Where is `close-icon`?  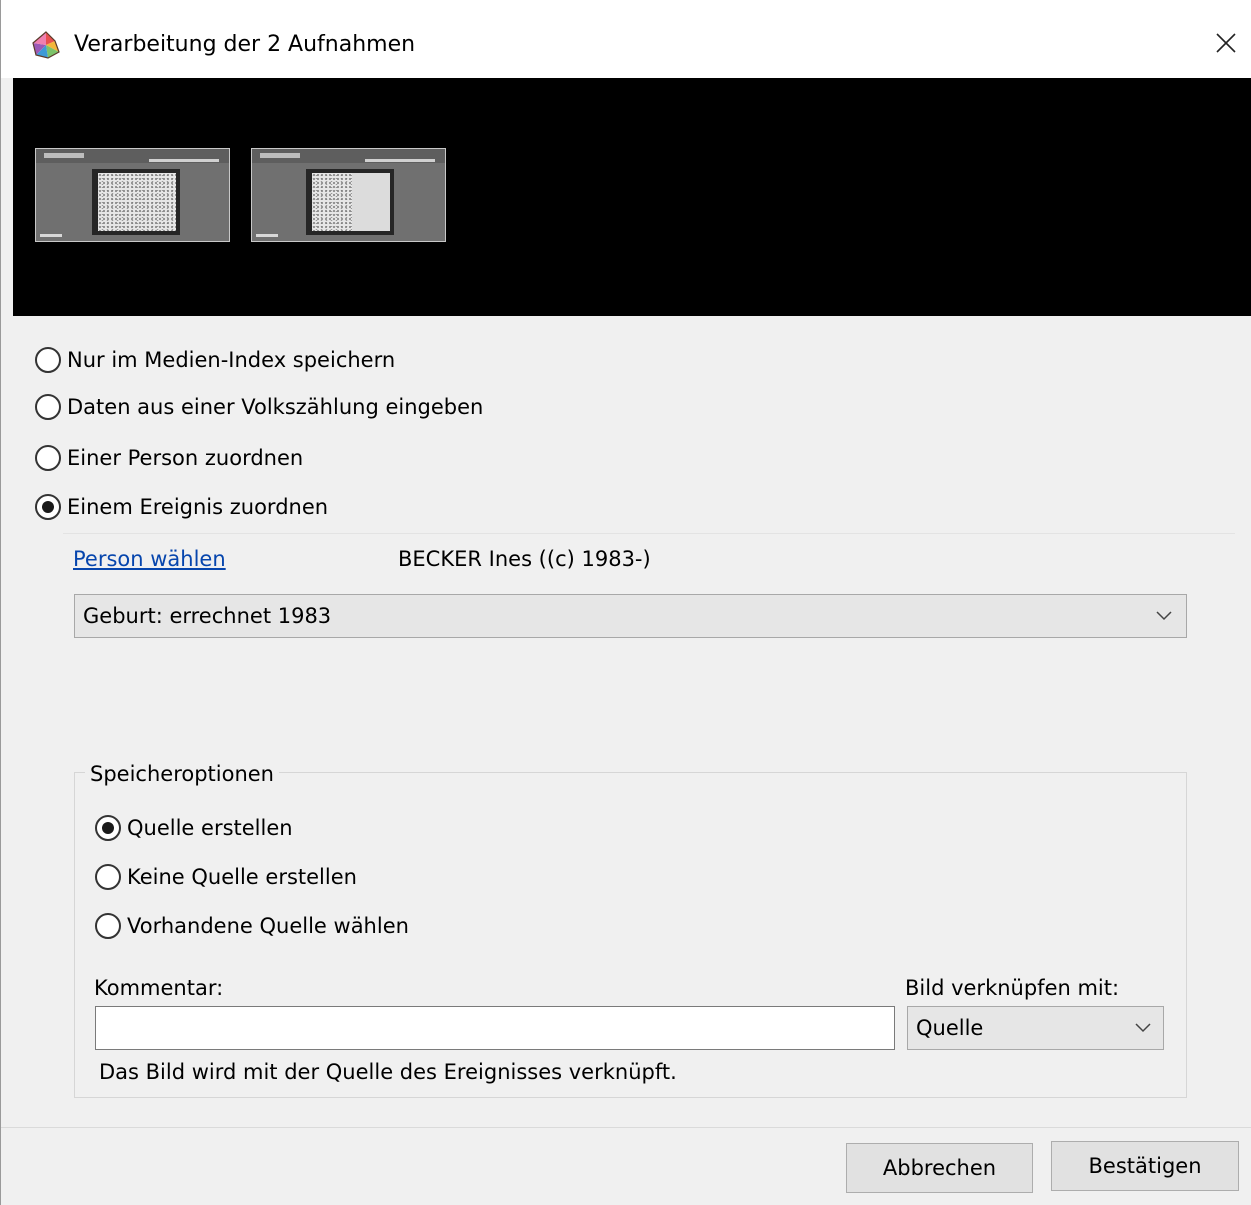
close-icon is located at coordinates (1226, 43).